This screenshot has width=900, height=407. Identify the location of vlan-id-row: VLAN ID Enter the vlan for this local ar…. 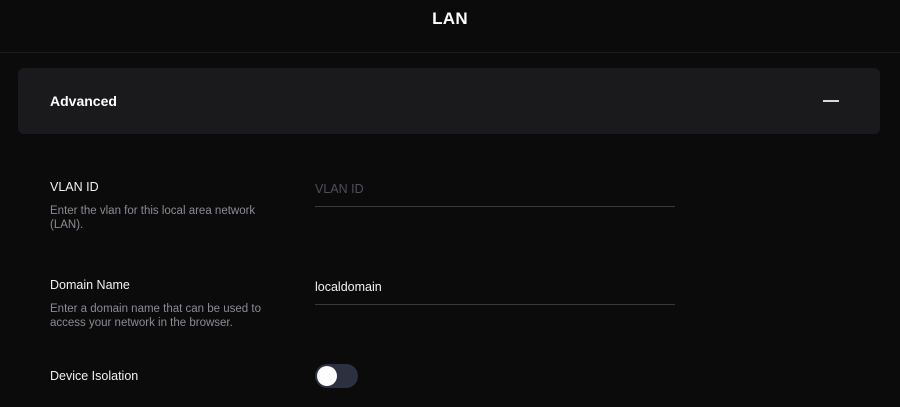
(450, 206).